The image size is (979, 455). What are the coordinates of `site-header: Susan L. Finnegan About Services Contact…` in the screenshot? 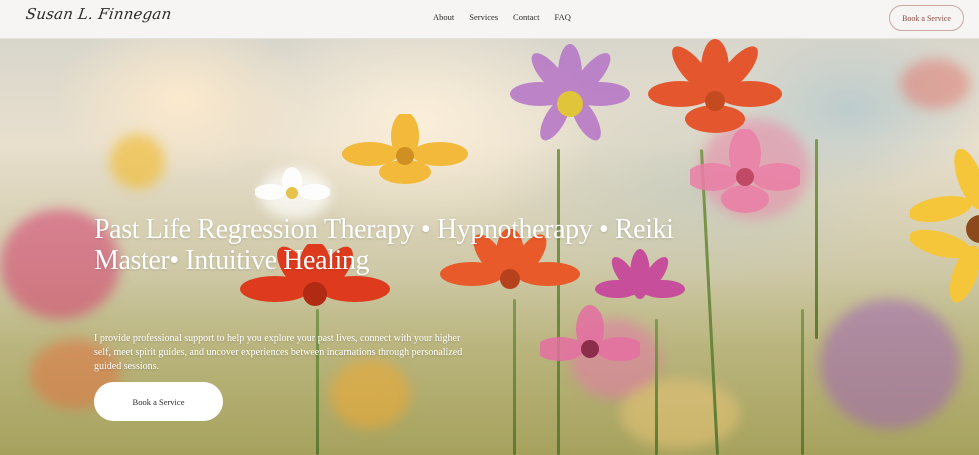 It's located at (489, 19).